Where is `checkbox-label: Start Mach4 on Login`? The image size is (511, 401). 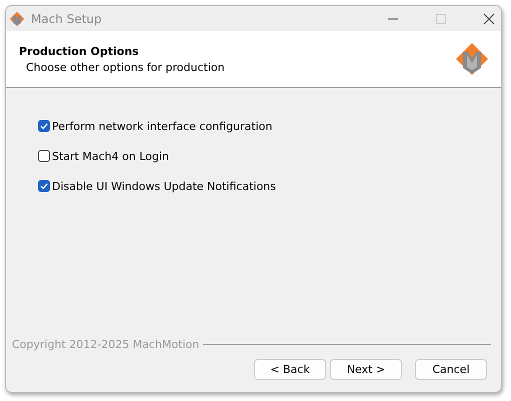 checkbox-label: Start Mach4 on Login is located at coordinates (110, 156).